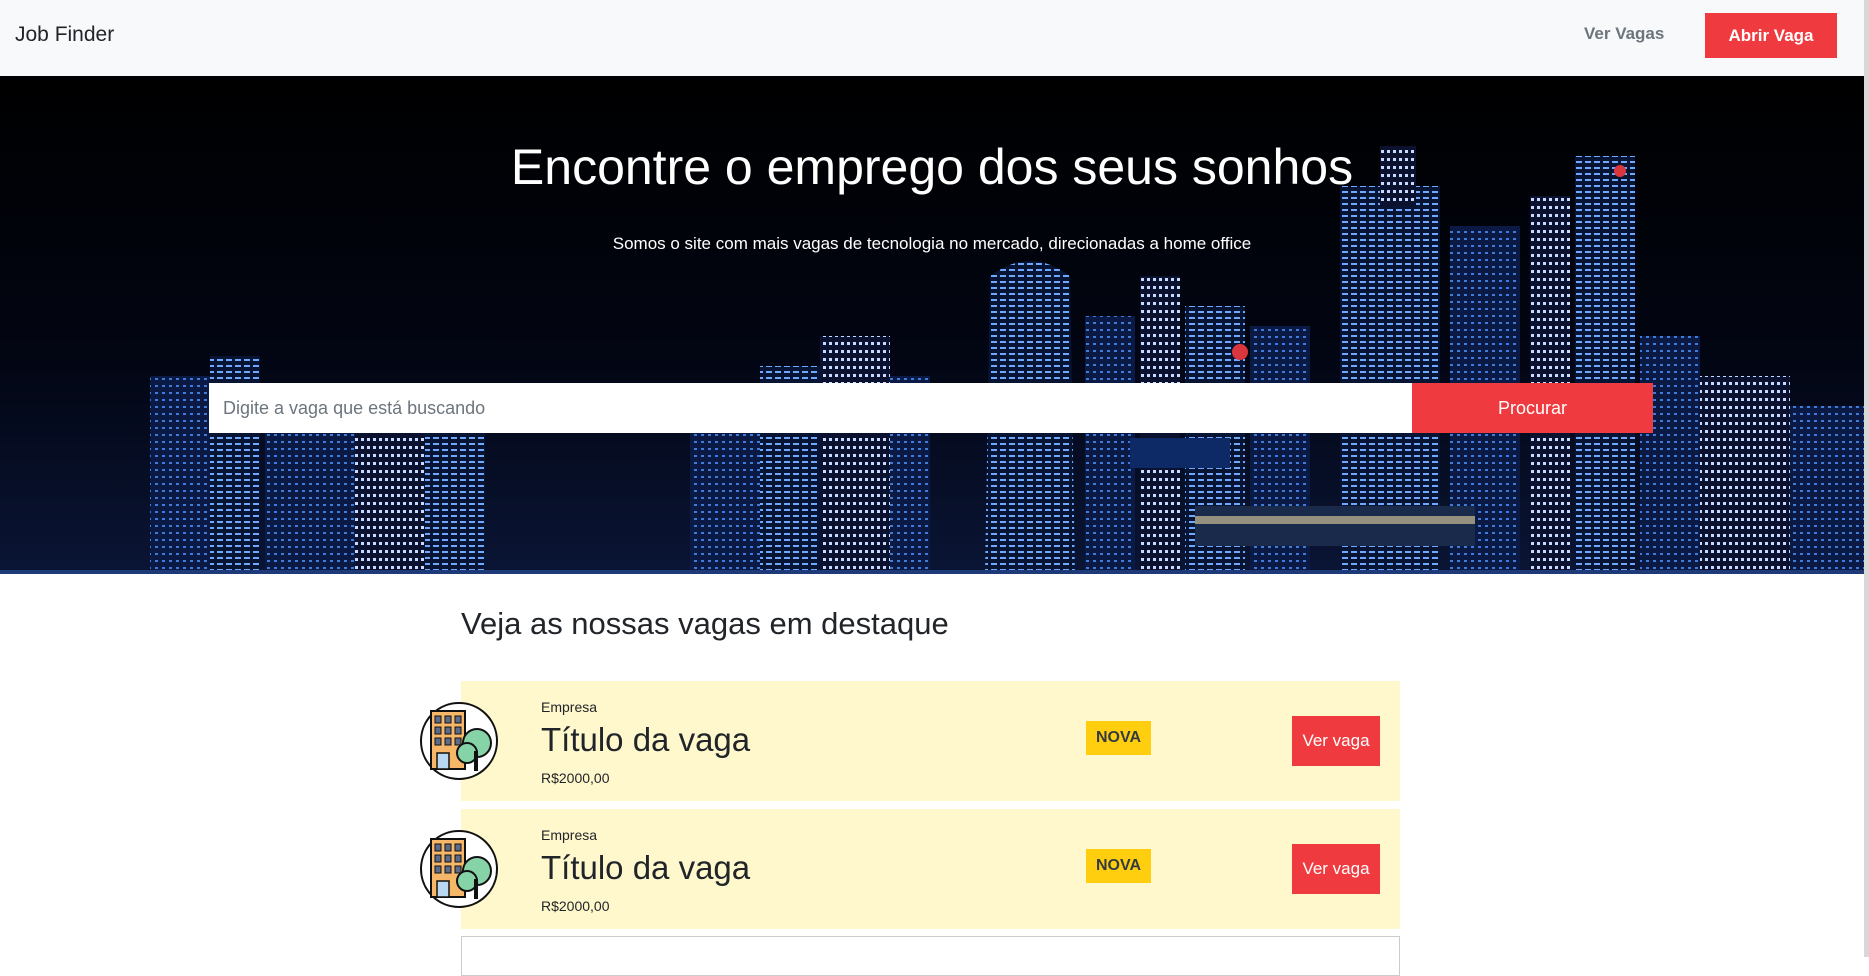 This screenshot has height=976, width=1869. I want to click on open-job-button: Abrir Vaga, so click(1771, 35).